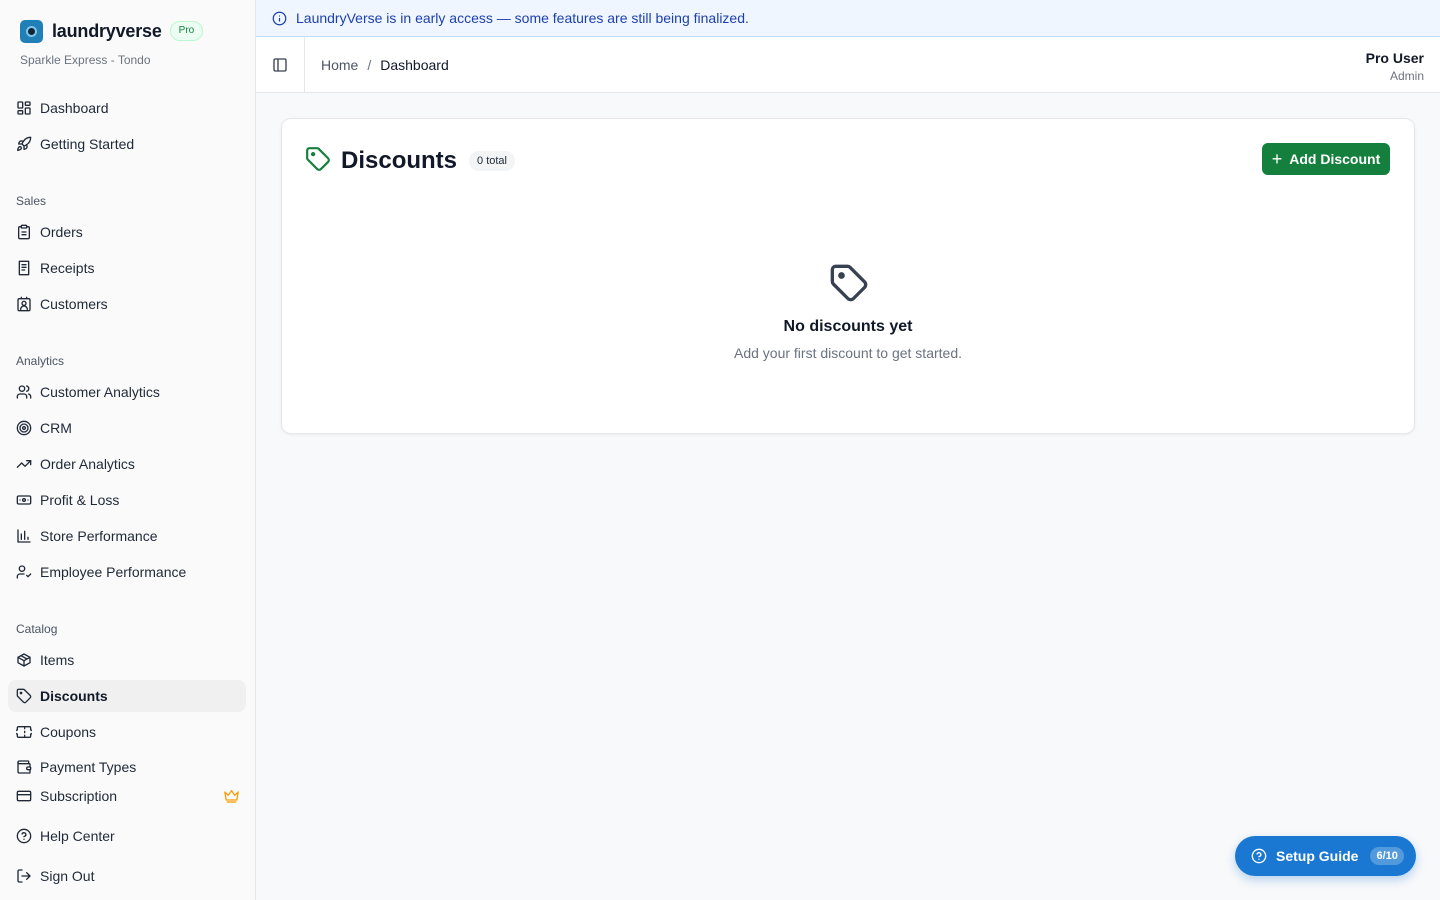 The height and width of the screenshot is (900, 1440). What do you see at coordinates (37, 629) in the screenshot?
I see `section-label-catalog: Catalog` at bounding box center [37, 629].